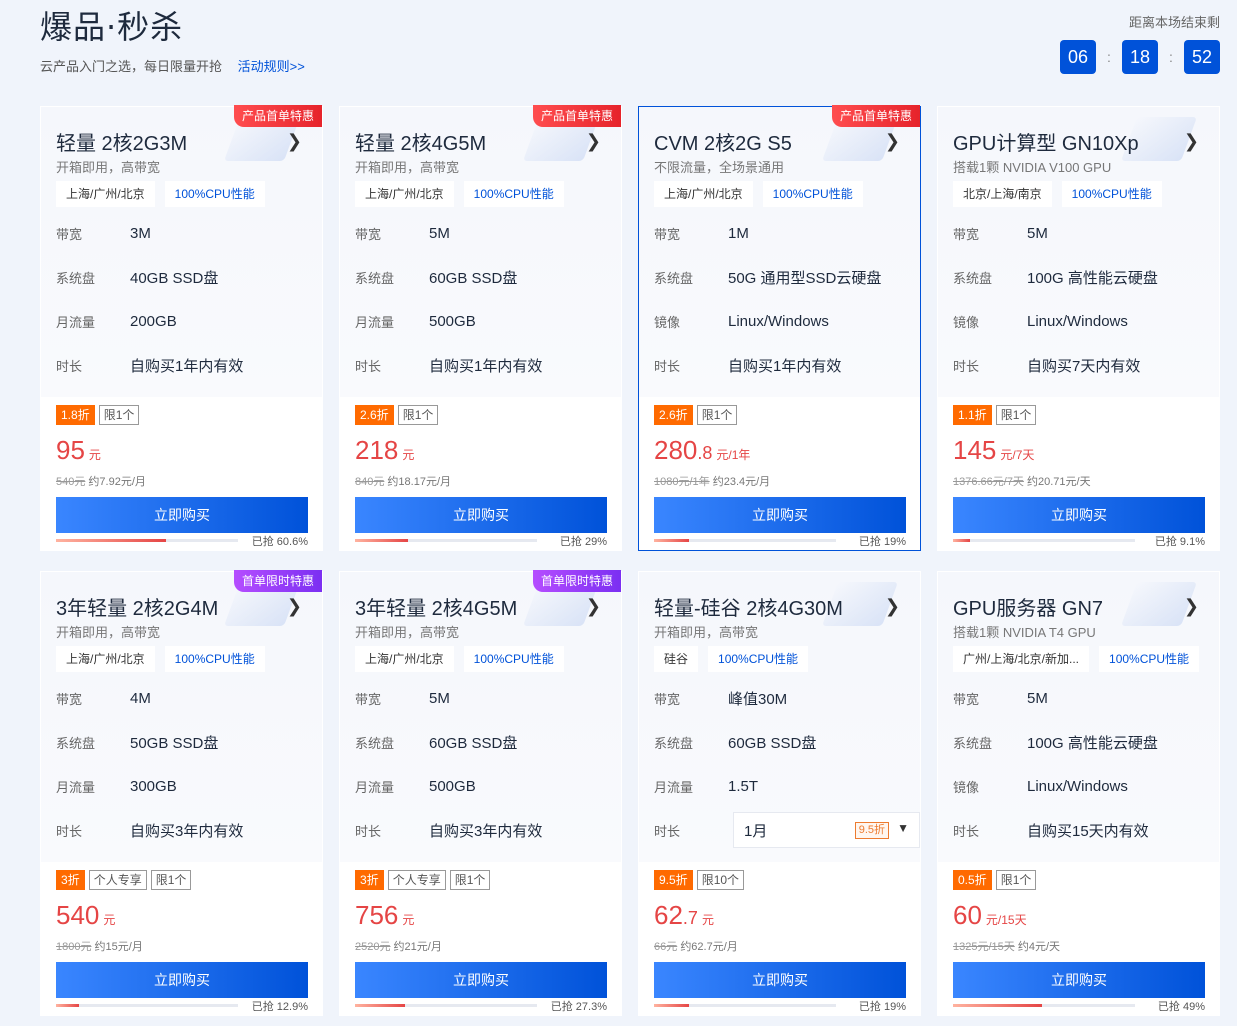 The width and height of the screenshot is (1237, 1026). Describe the element at coordinates (882, 1007) in the screenshot. I see `sold-percentage: 已抢 19%` at that location.